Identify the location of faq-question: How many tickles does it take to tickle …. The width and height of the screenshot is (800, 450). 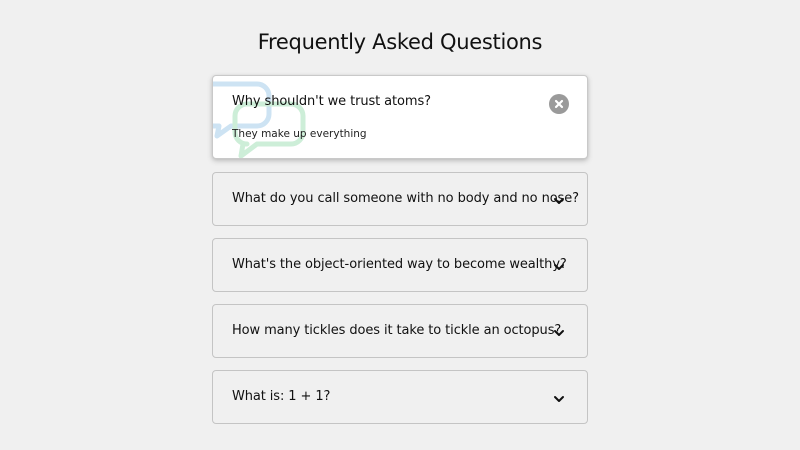
(397, 330).